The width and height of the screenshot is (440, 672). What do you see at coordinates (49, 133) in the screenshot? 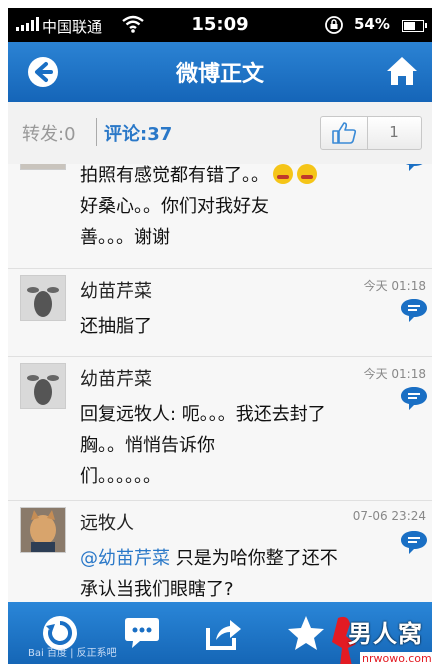
I see `tab-forward: 转发:0` at bounding box center [49, 133].